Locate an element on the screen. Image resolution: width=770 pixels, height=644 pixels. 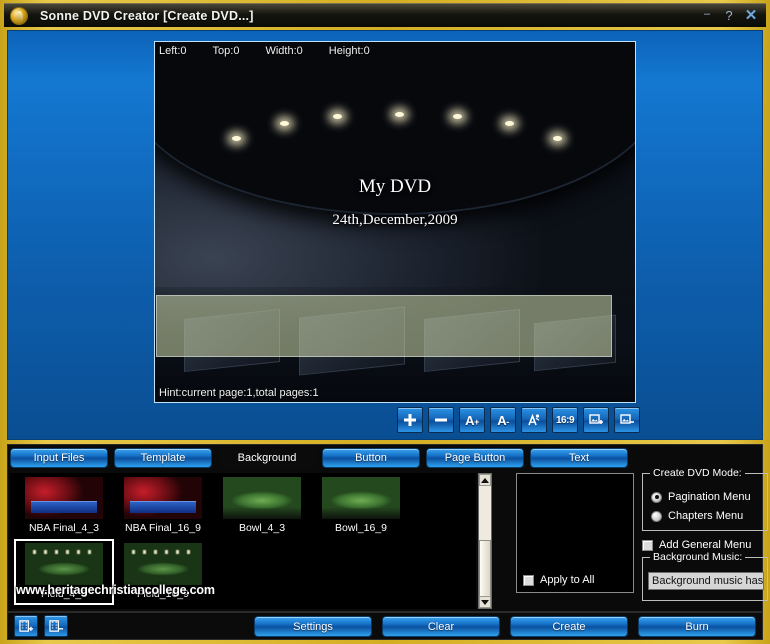
background-preview-box: Apply to All is located at coordinates (575, 533).